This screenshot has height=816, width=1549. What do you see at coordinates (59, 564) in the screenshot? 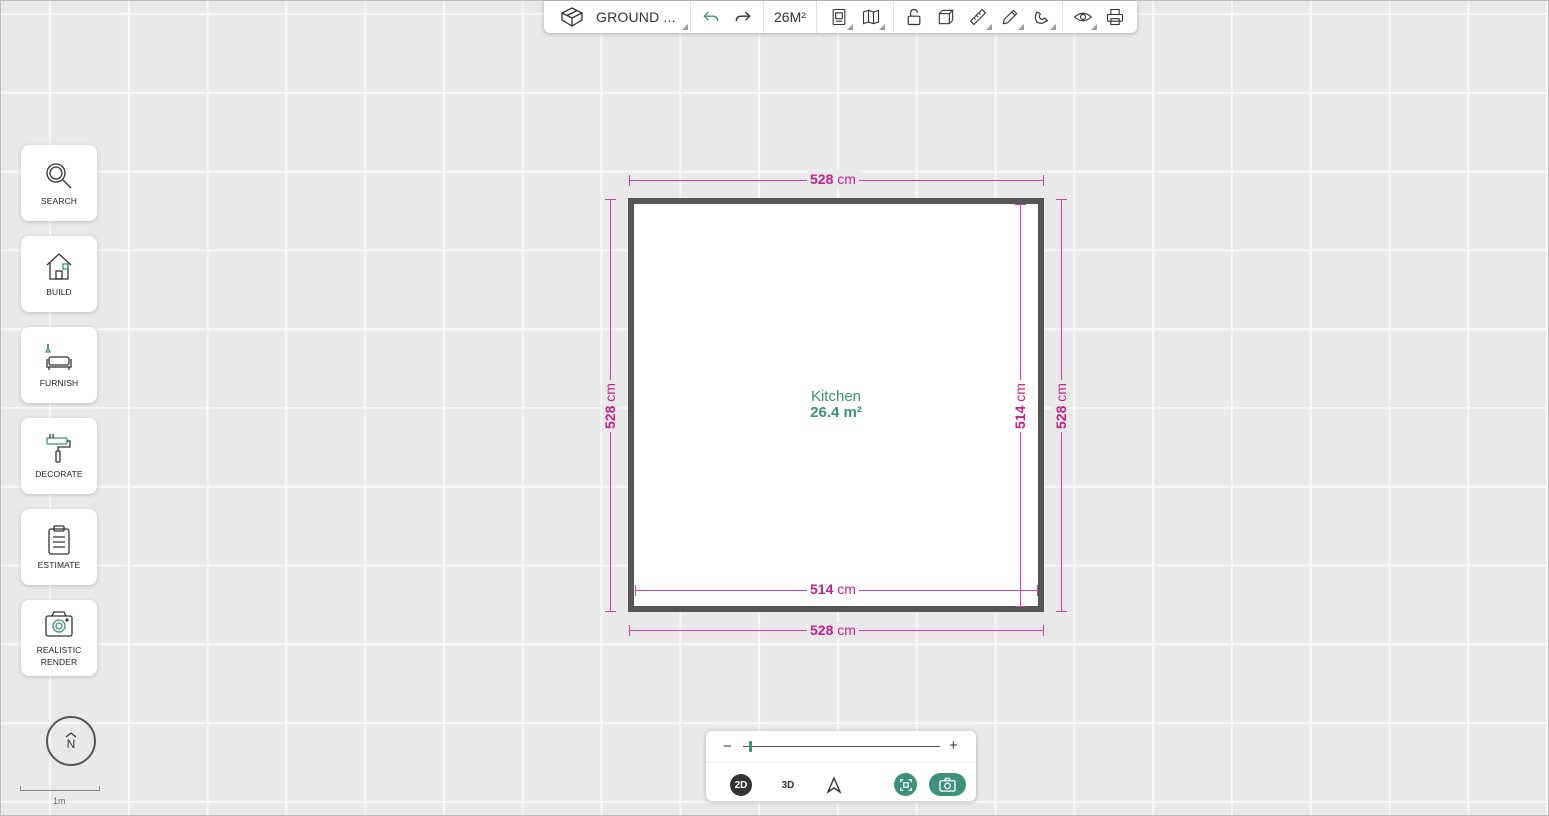
I see `sidebar-label-estimate: ESTIMATE` at bounding box center [59, 564].